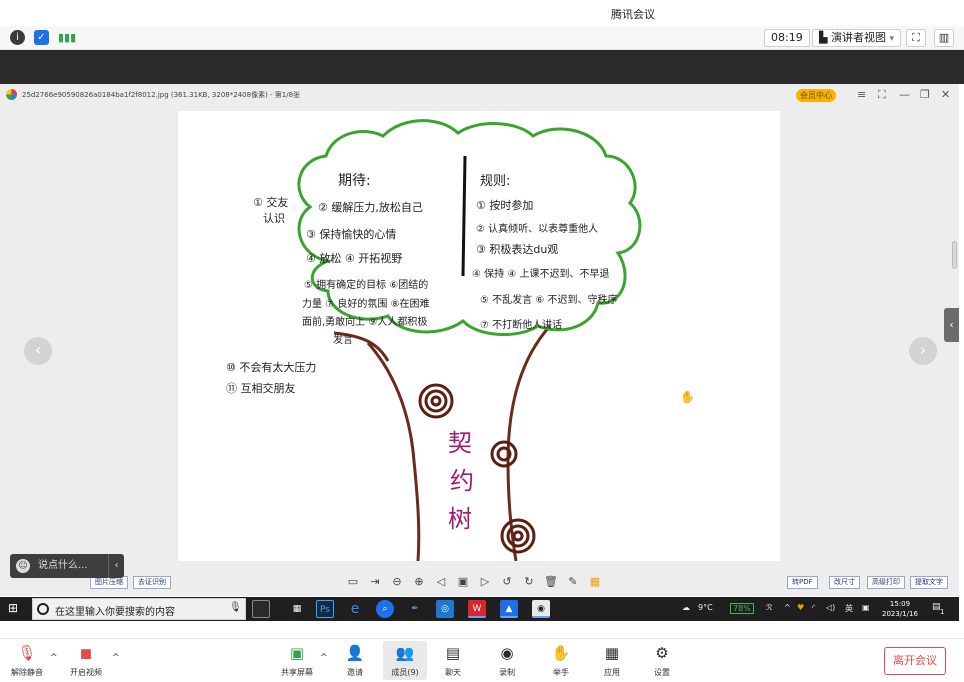 This screenshot has height=682, width=964. I want to click on share-options-chevron-icon: ^, so click(324, 658).